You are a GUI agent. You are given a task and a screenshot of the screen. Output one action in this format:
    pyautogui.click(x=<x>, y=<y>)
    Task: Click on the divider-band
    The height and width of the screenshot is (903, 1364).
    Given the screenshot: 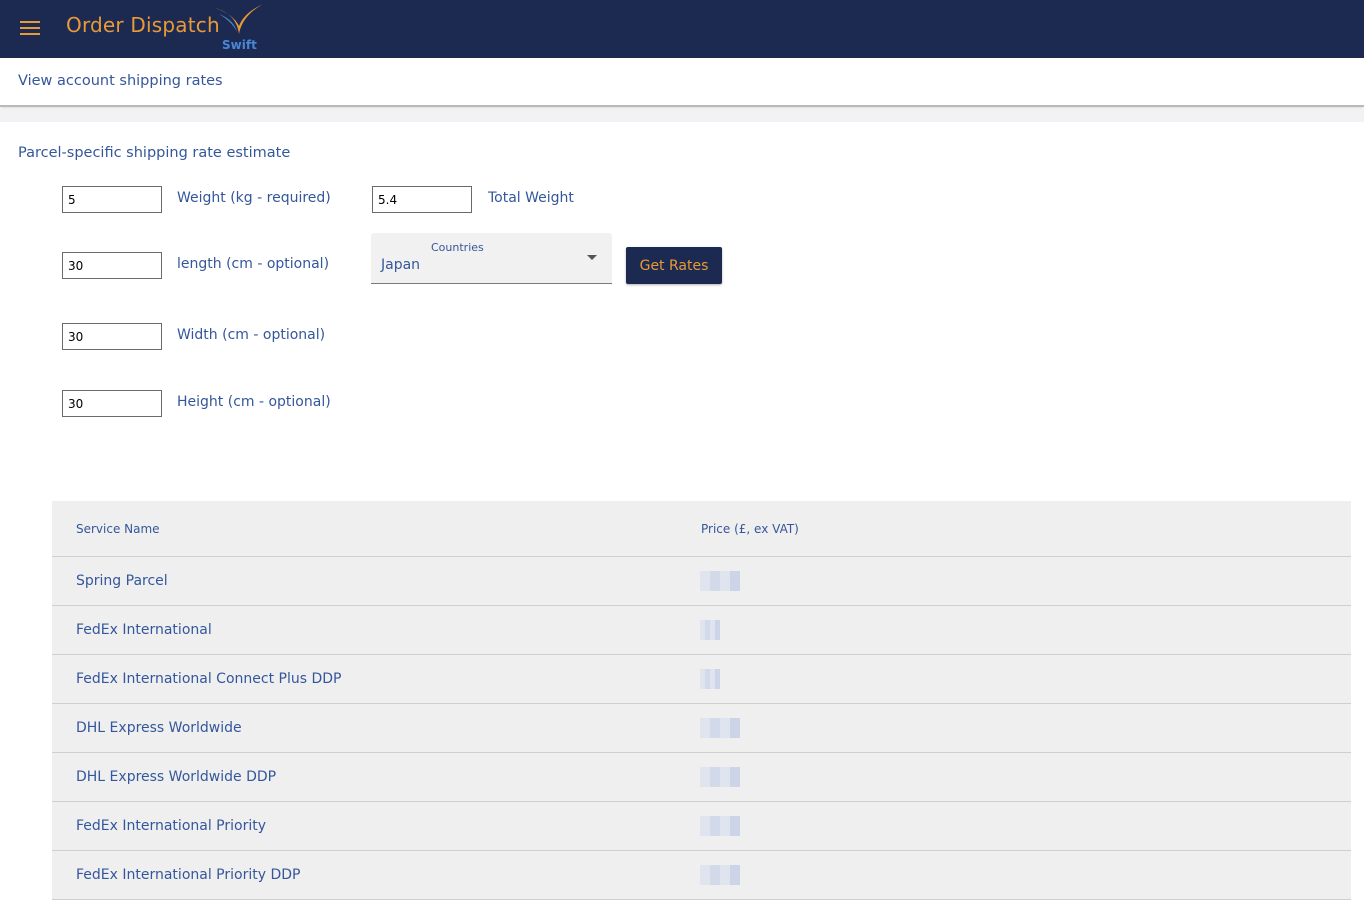 What is the action you would take?
    pyautogui.click(x=682, y=115)
    